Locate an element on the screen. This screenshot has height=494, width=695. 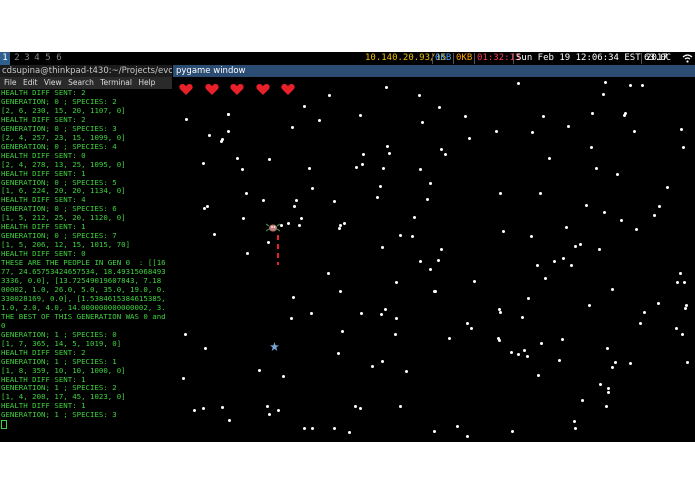
workspace-5: 5 is located at coordinates (48, 58).